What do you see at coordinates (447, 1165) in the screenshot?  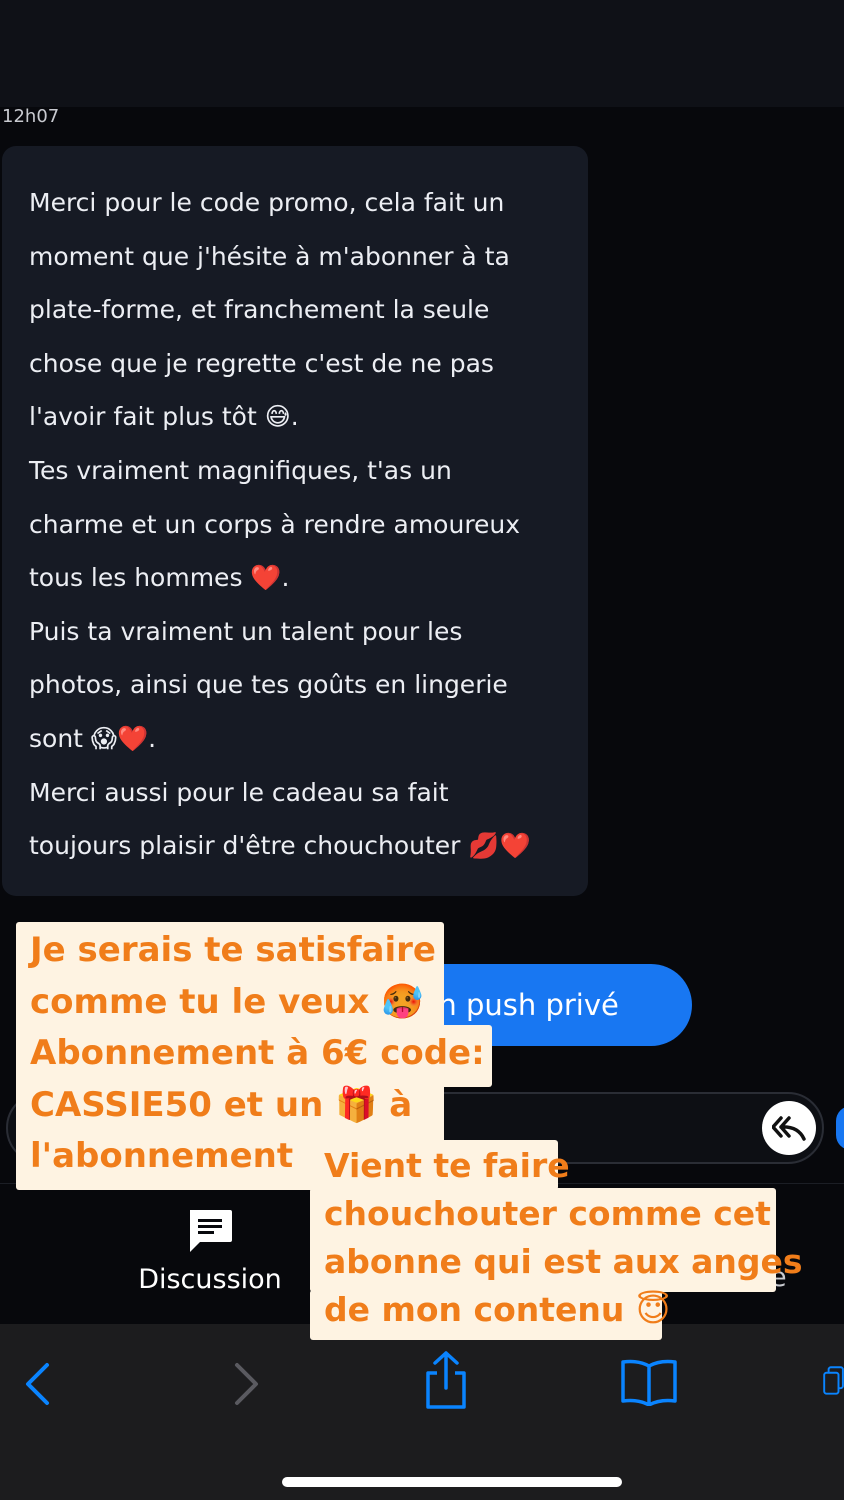 I see `caption-line: Vient te faire` at bounding box center [447, 1165].